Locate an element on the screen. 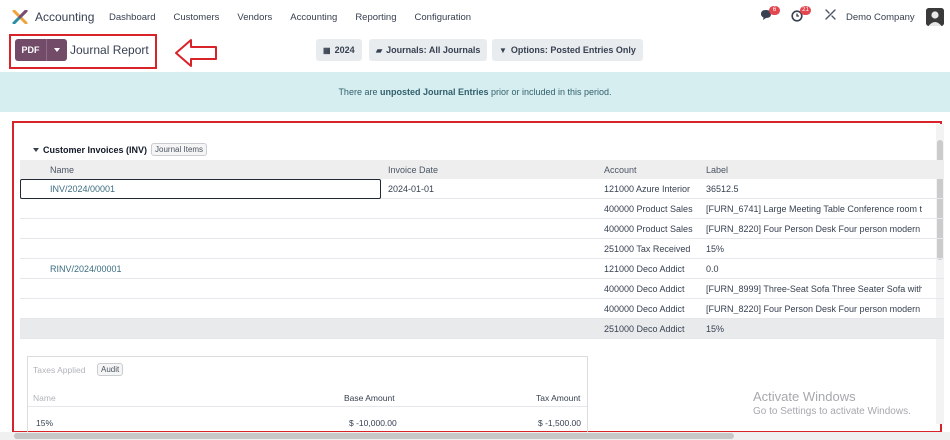 Image resolution: width=950 pixels, height=440 pixels. column-label: Label is located at coordinates (717, 170).